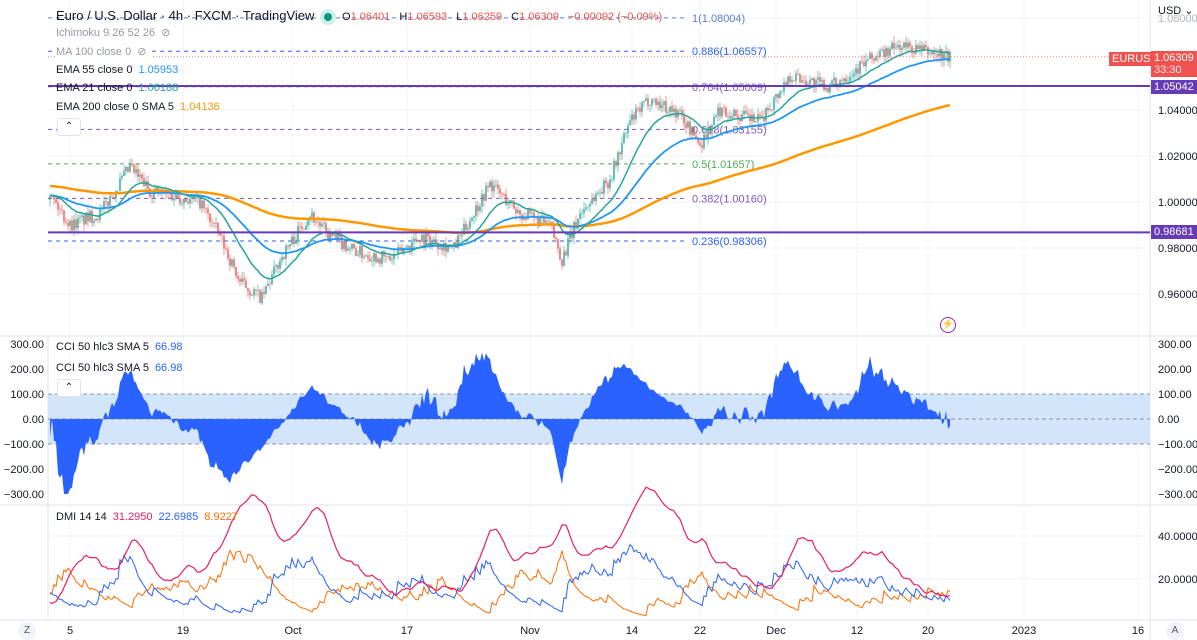  What do you see at coordinates (122, 347) in the screenshot?
I see `legend-cci-1: CCI 50 hlc3 SMA 5 66.98` at bounding box center [122, 347].